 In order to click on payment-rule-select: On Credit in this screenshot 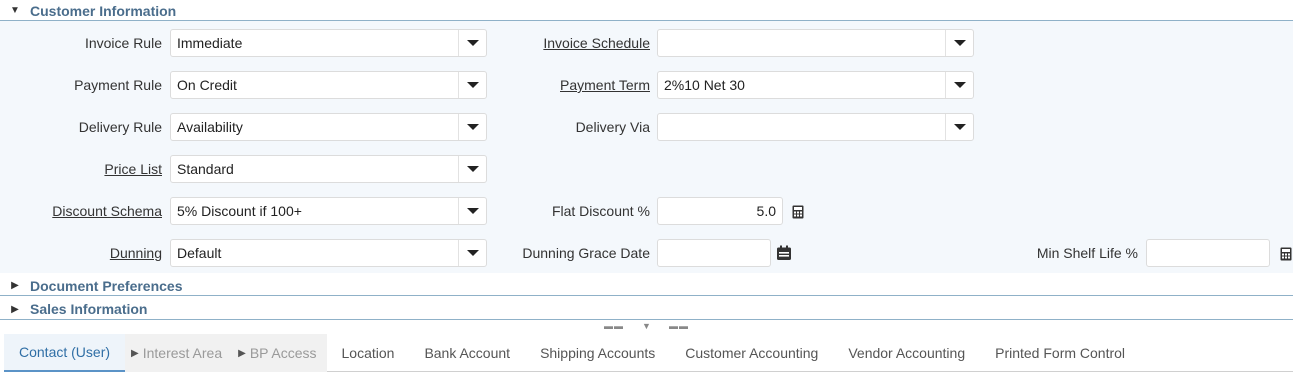, I will do `click(328, 85)`.